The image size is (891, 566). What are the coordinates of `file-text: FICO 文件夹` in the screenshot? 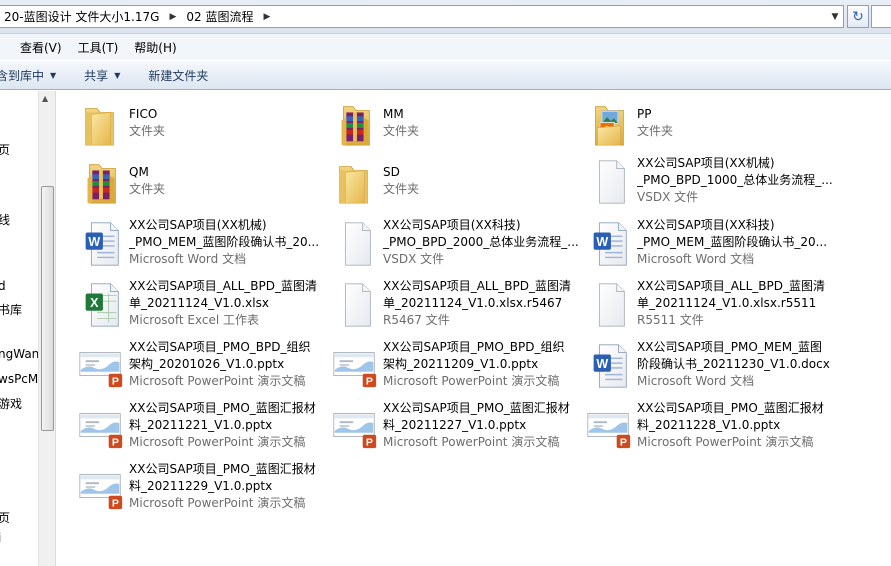 It's located at (228, 123).